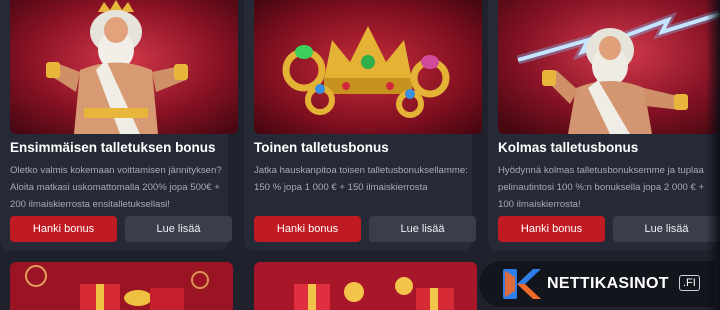  I want to click on zeus-lightning-illustration, so click(609, 67).